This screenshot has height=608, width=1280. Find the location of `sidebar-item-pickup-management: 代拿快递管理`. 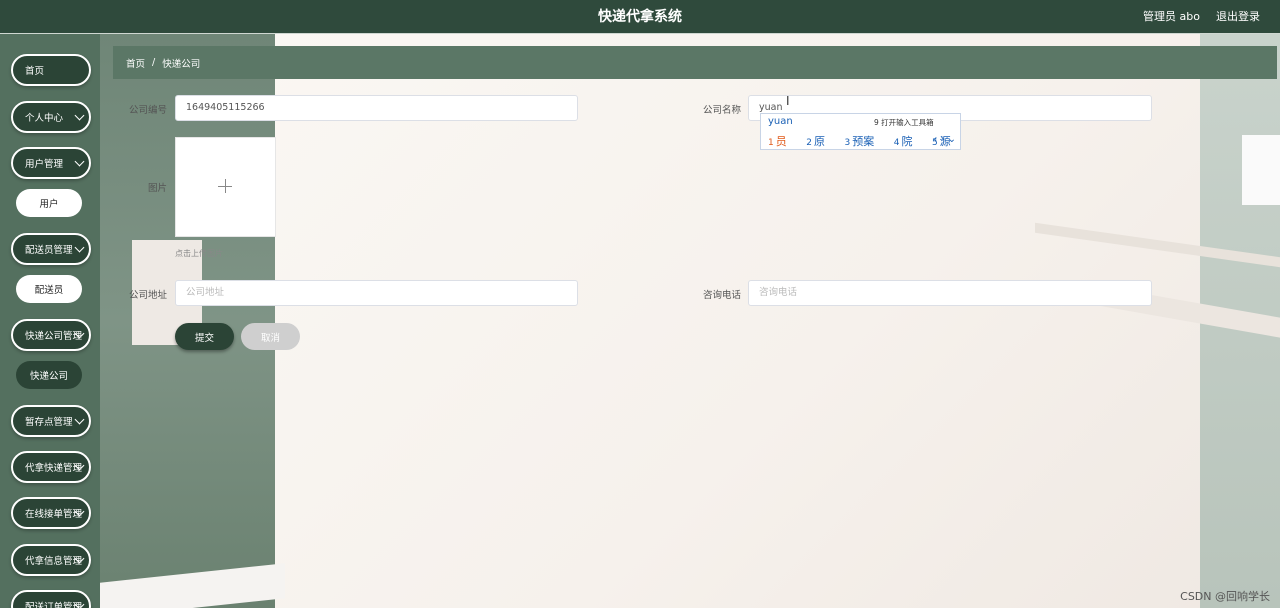

sidebar-item-pickup-management: 代拿快递管理 is located at coordinates (51, 467).